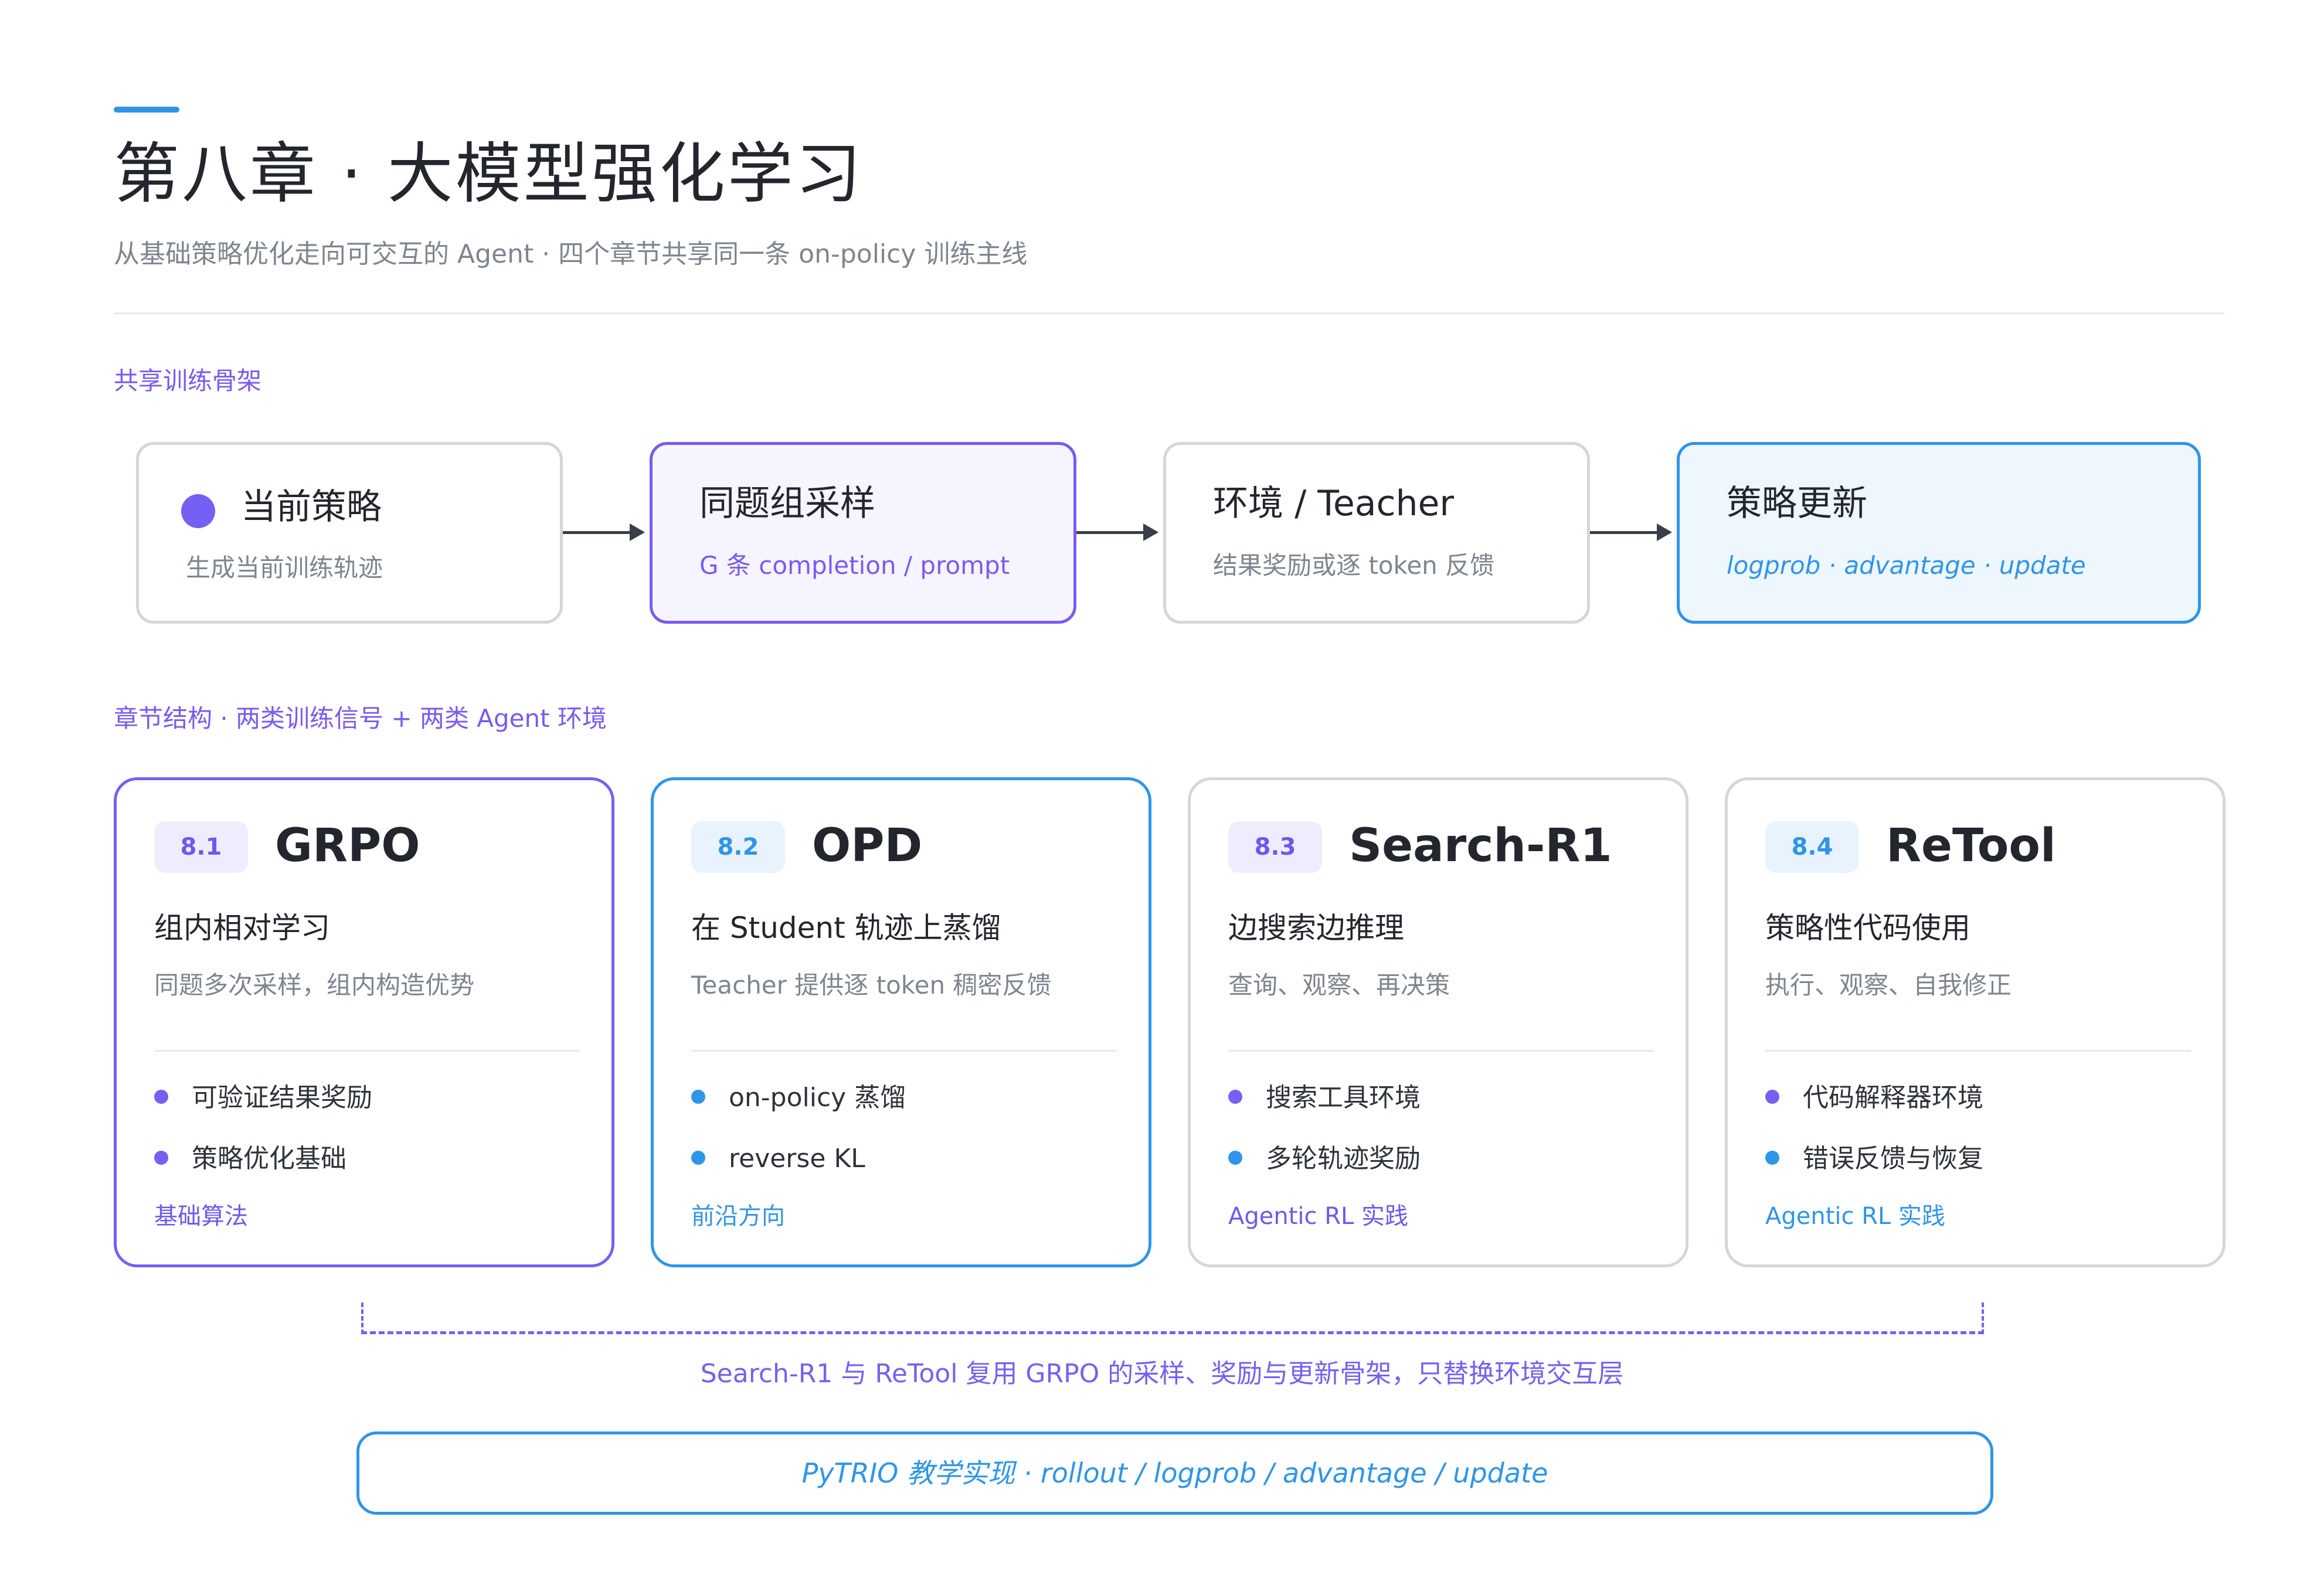 This screenshot has height=1571, width=2324. Describe the element at coordinates (738, 847) in the screenshot. I see `chapter-number-badge: 8.2` at that location.